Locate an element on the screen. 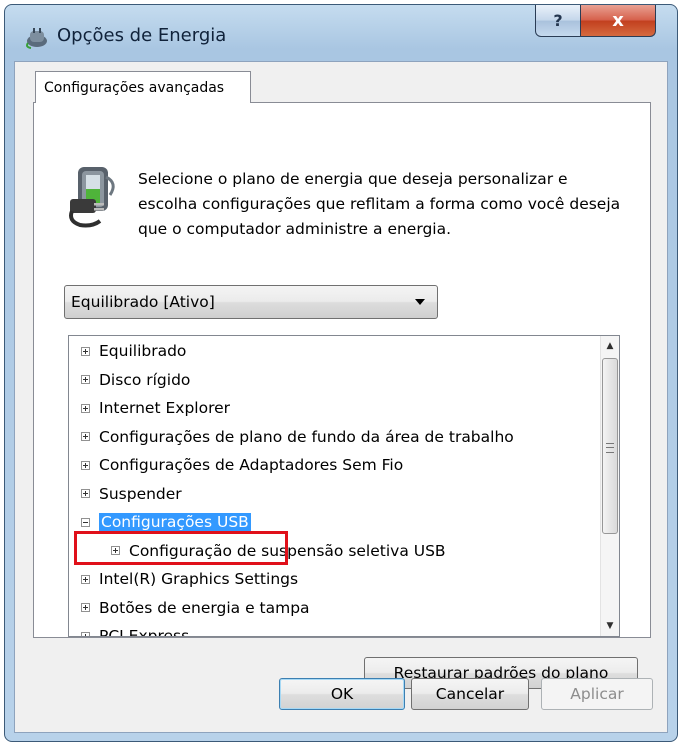 This screenshot has height=748, width=684. tree-item-label: PCI Express is located at coordinates (144, 632).